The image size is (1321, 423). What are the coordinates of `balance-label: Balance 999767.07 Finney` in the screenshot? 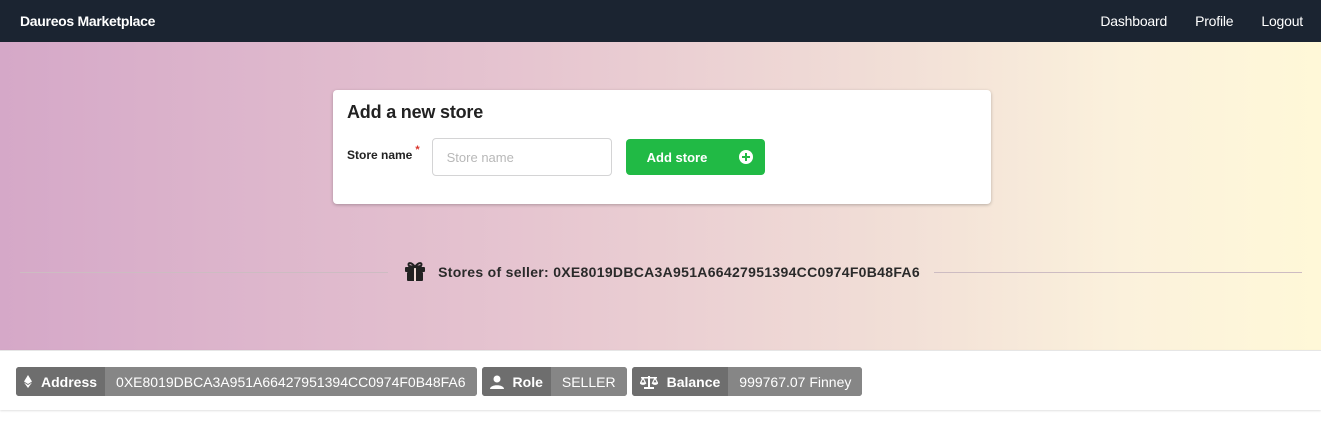 It's located at (747, 381).